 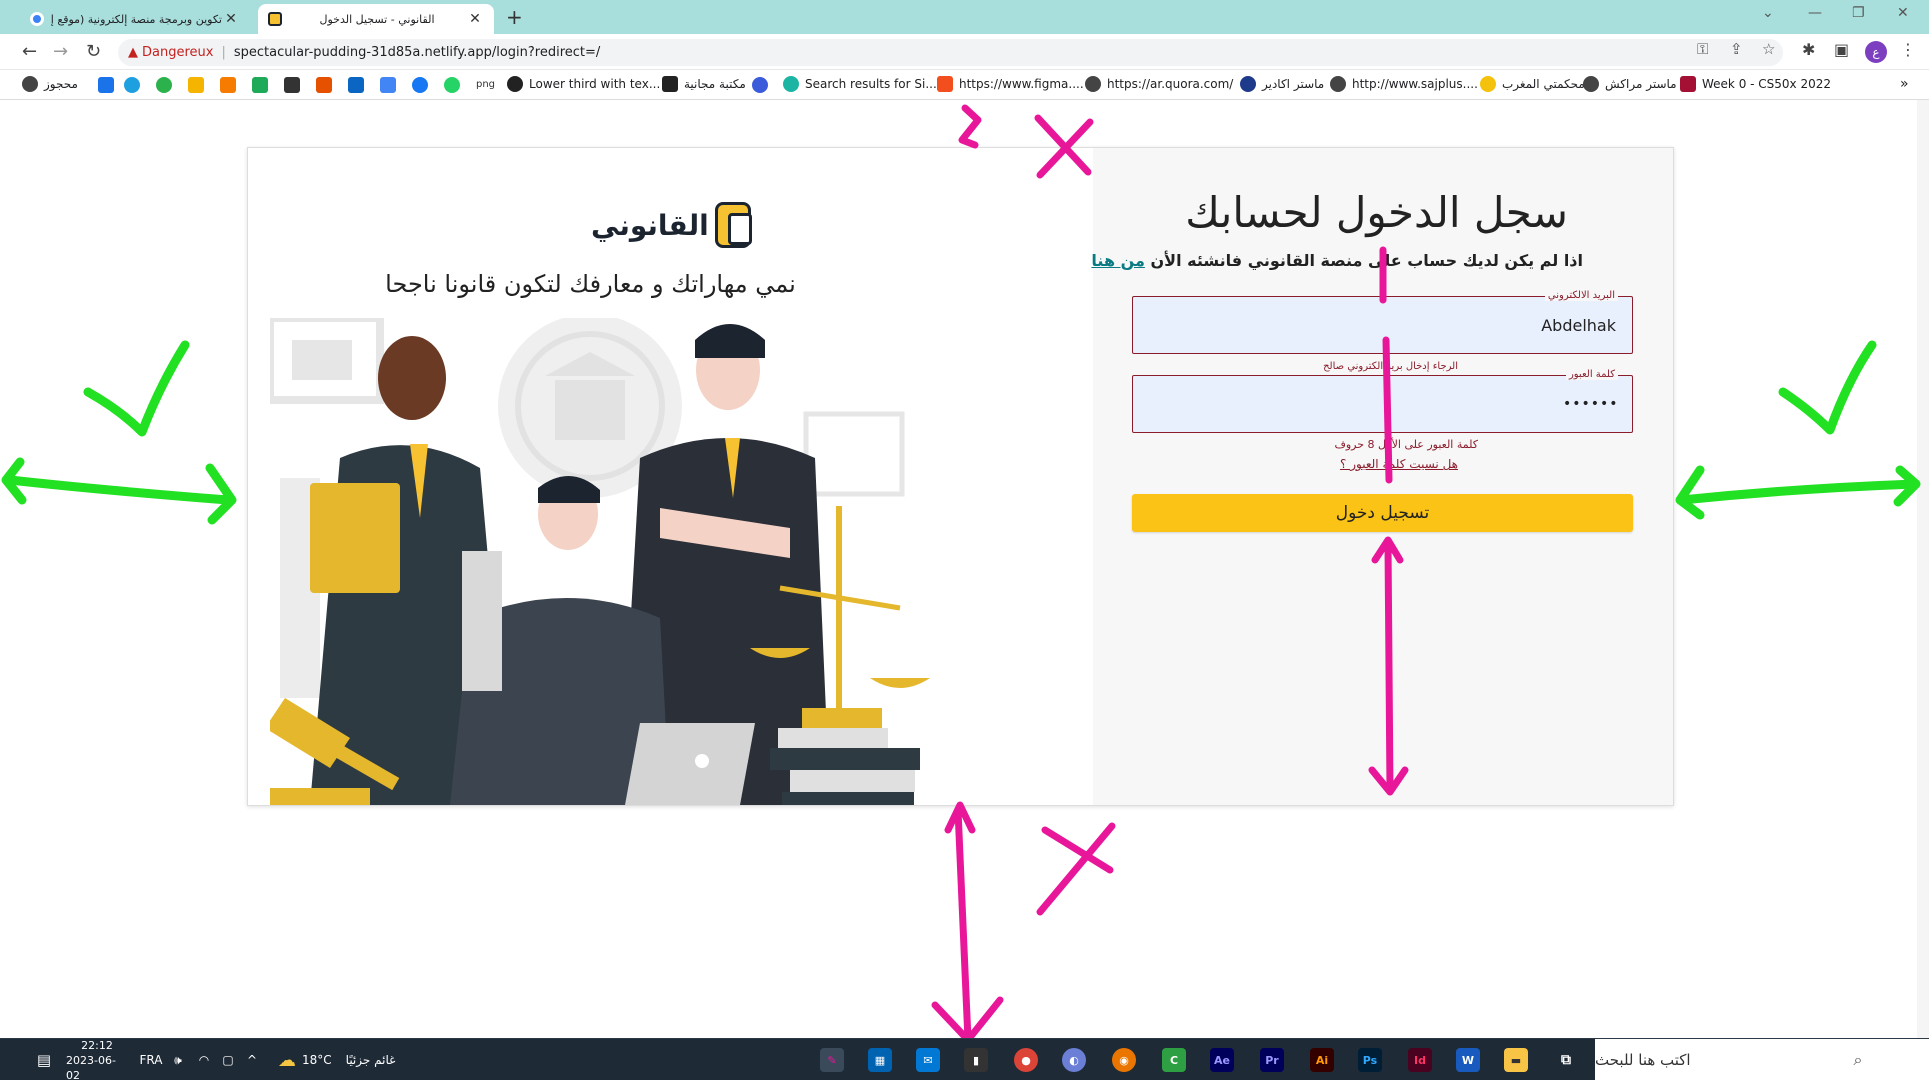 I want to click on weather-text: غائم جزئيًا, so click(x=370, y=1060).